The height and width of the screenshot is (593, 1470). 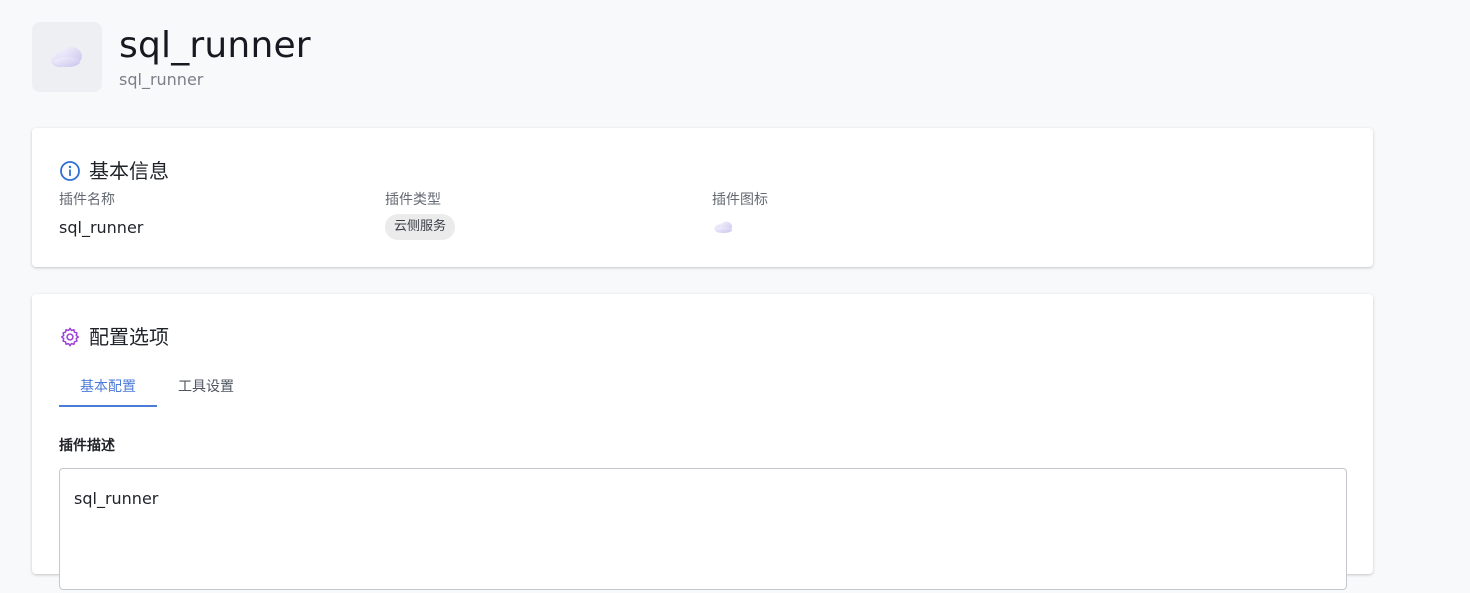 I want to click on plugin-type-field: 插件类型 云侧服务, so click(x=420, y=216).